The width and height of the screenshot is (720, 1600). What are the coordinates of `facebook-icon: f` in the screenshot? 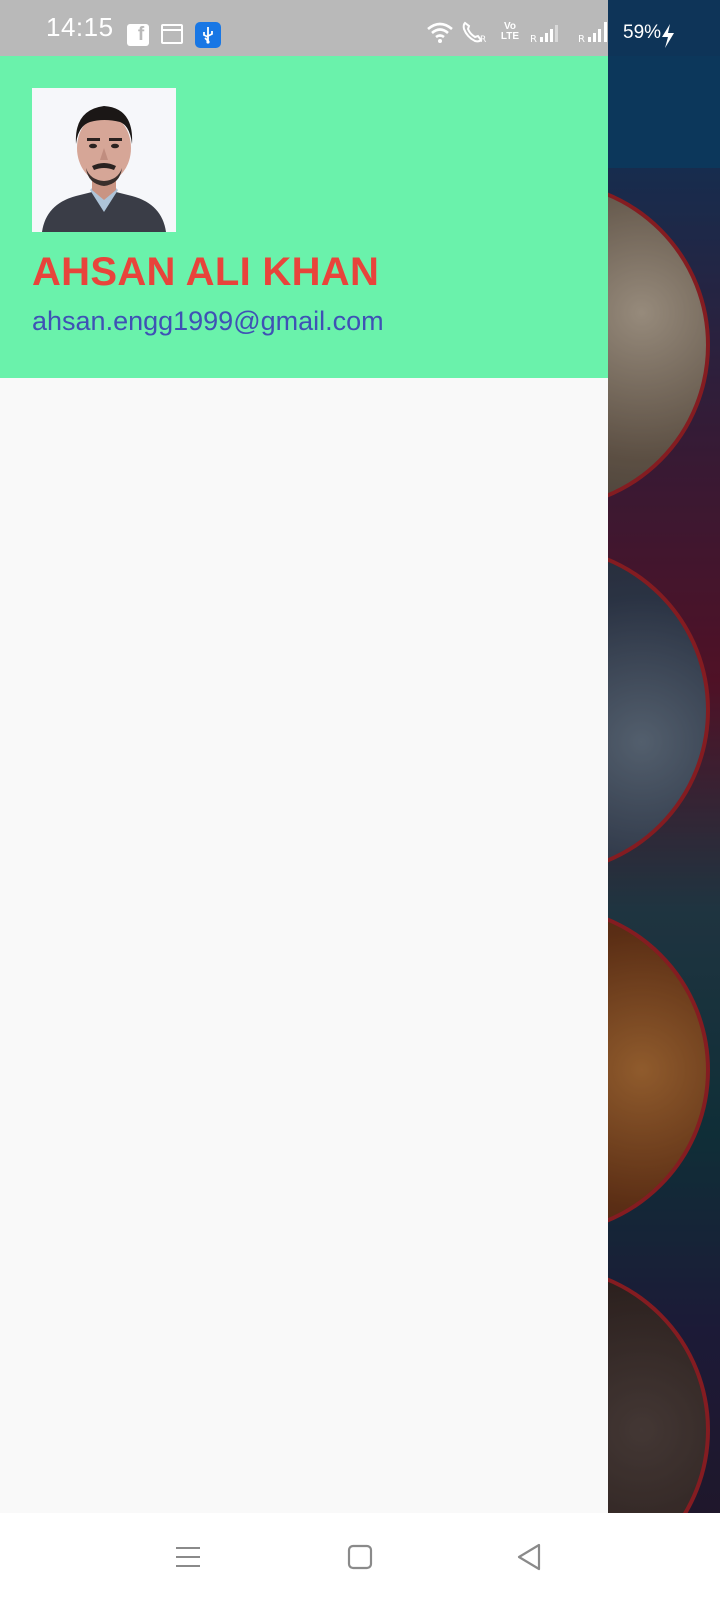 It's located at (138, 35).